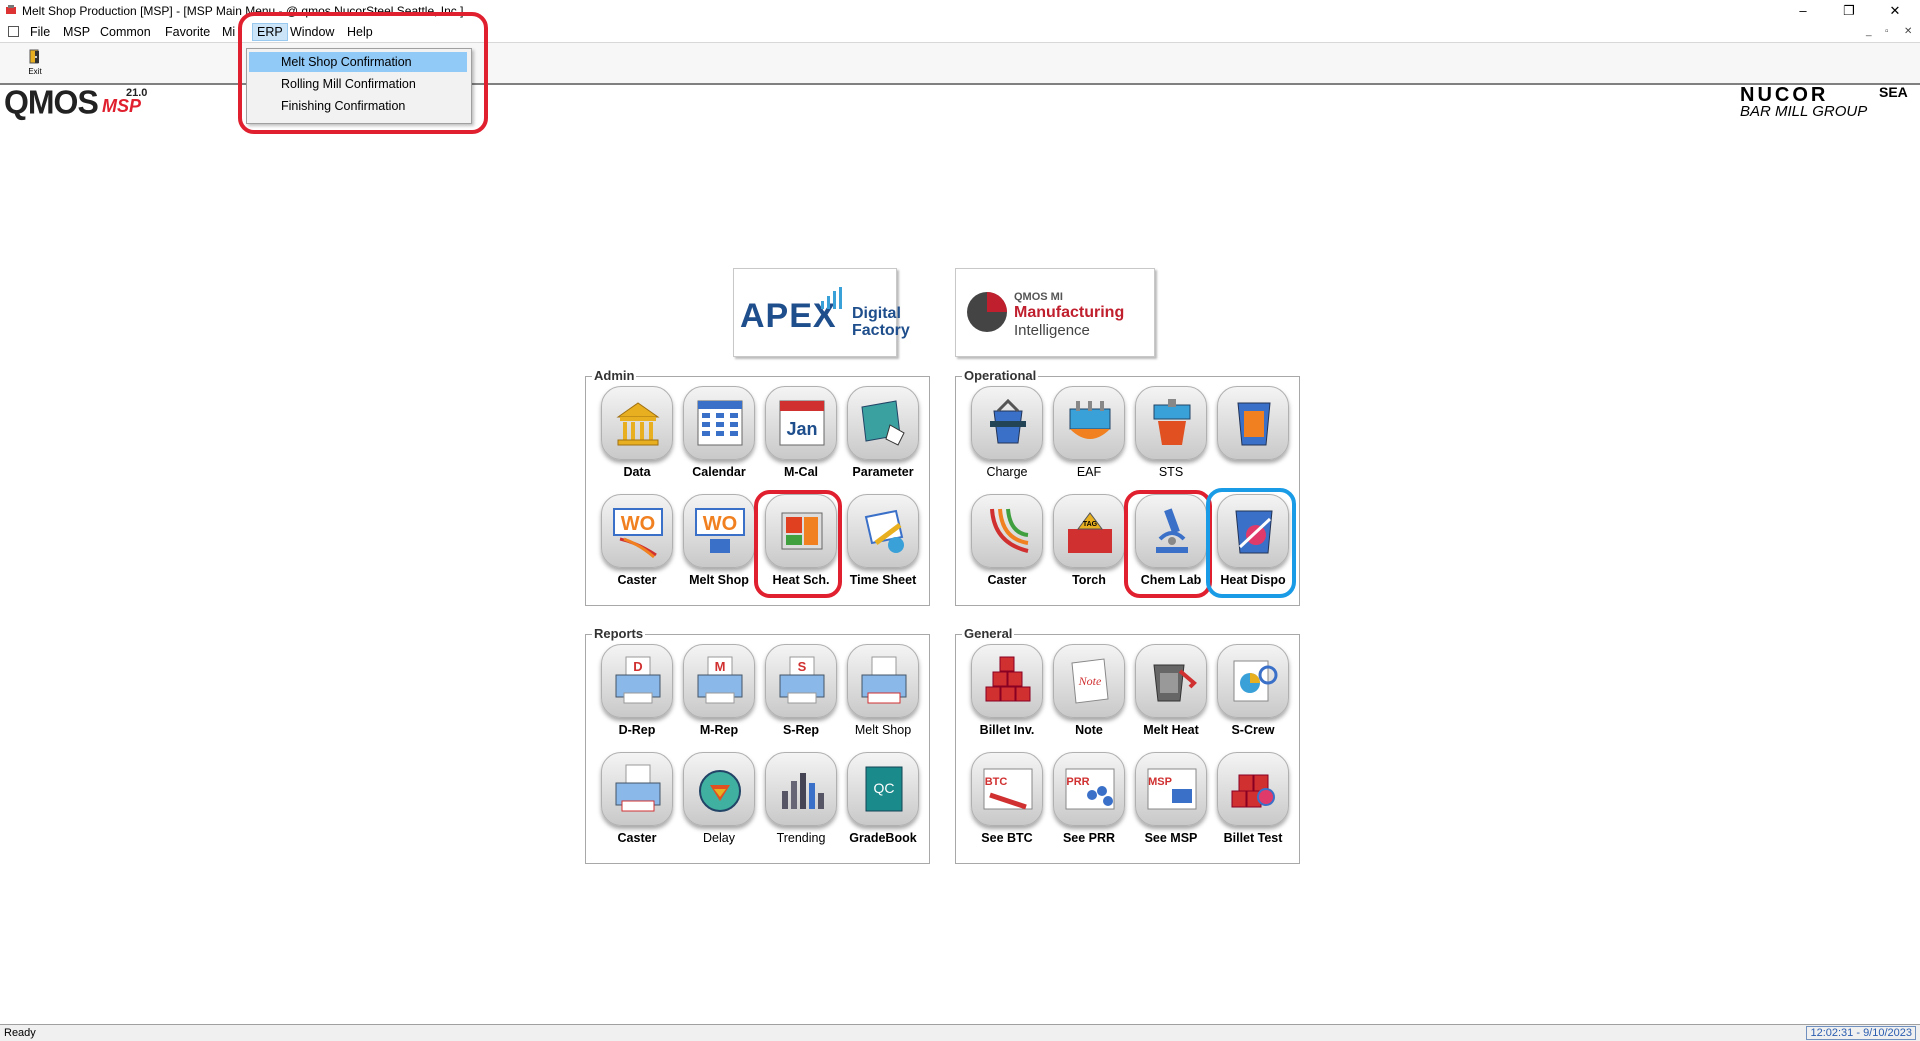 Image resolution: width=1920 pixels, height=1041 pixels. I want to click on apex-digital-factory-button: APEX Digital Factory, so click(821, 312).